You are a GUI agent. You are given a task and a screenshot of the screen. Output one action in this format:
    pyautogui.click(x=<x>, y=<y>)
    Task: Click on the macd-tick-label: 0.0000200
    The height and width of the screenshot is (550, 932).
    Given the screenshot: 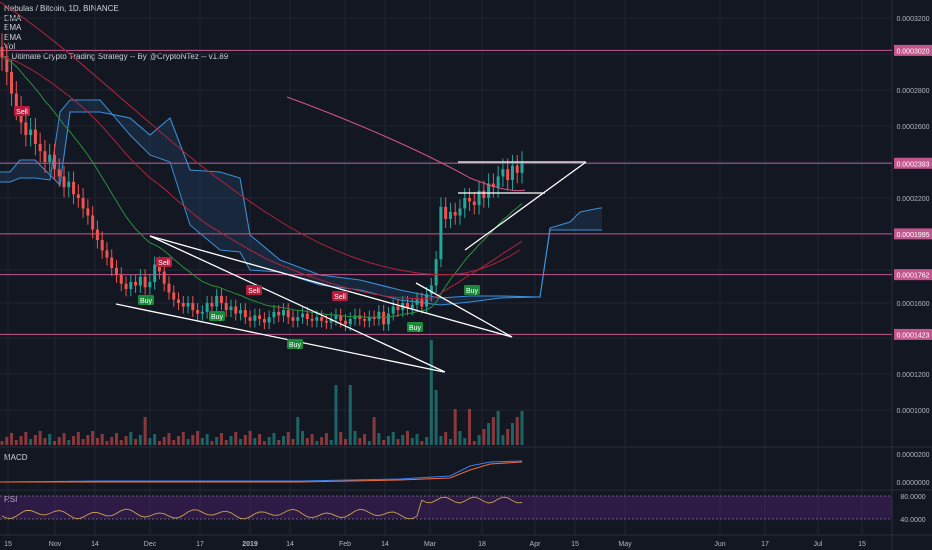 What is the action you would take?
    pyautogui.click(x=912, y=455)
    